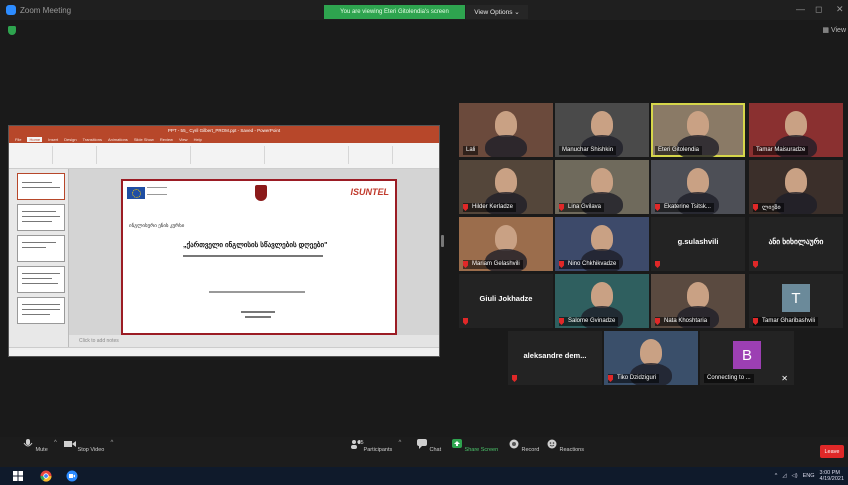  Describe the element at coordinates (144, 139) in the screenshot. I see `ribbon-tab: Slide Show` at that location.